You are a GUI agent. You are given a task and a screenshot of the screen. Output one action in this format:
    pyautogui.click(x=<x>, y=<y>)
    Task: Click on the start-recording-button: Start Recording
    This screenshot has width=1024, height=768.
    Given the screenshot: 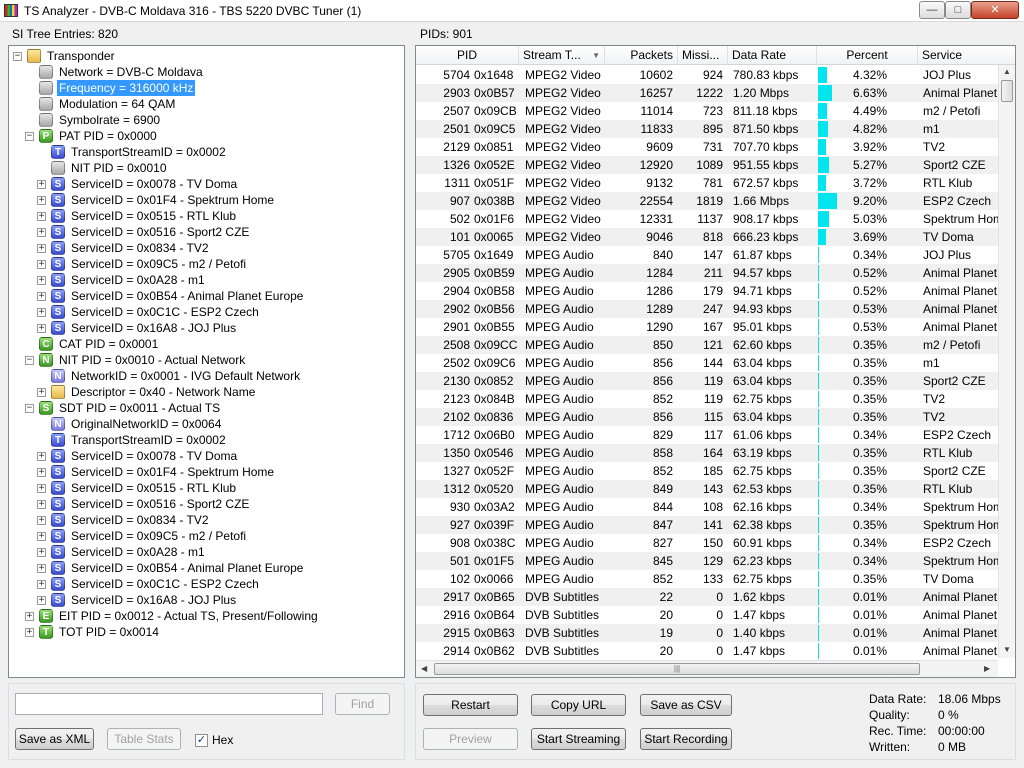 What is the action you would take?
    pyautogui.click(x=686, y=739)
    